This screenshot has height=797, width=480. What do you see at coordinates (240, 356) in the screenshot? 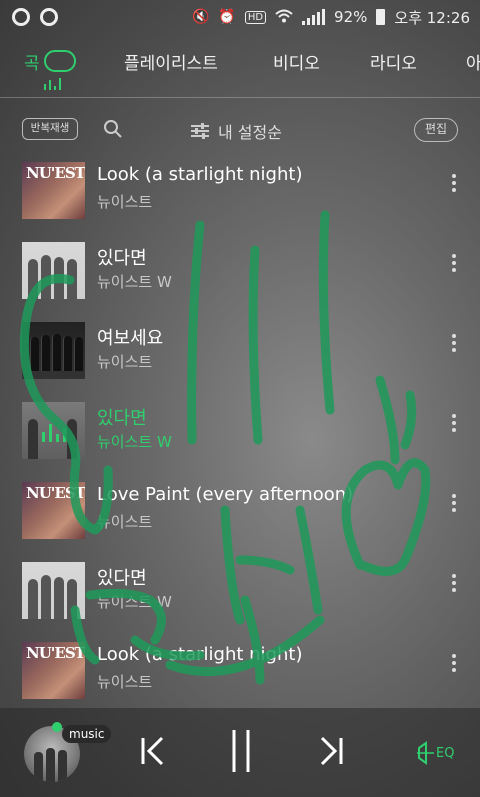
I see `song-row: 여보세요 뉴이스트` at bounding box center [240, 356].